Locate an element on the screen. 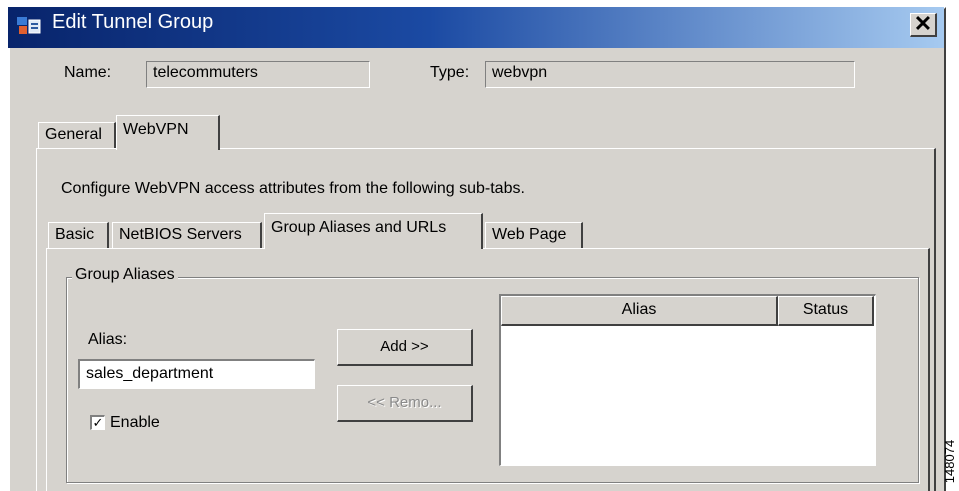 The width and height of the screenshot is (959, 491). app-icon is located at coordinates (29, 25).